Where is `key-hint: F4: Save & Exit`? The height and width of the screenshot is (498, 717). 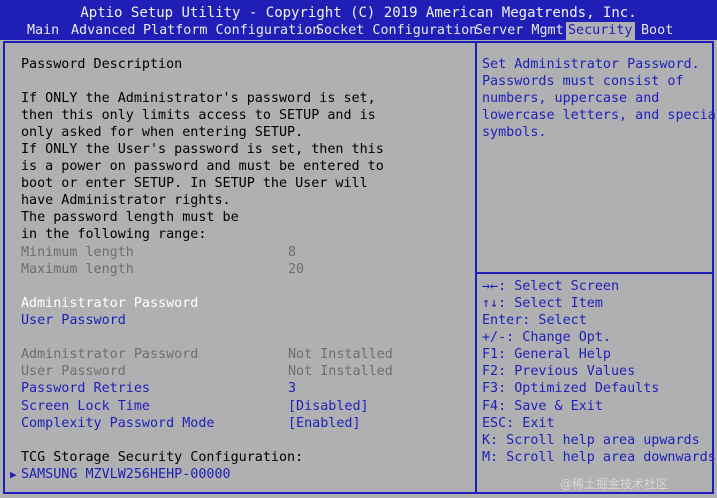 key-hint: F4: Save & Exit is located at coordinates (542, 406).